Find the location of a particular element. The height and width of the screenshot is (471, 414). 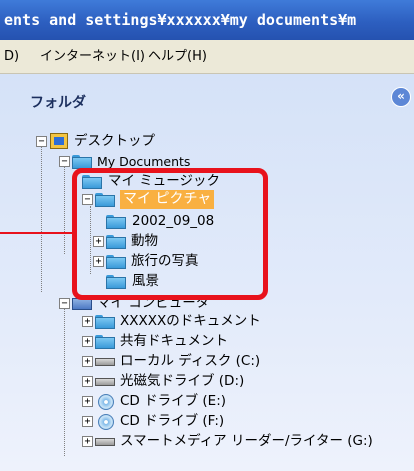

menu-bar: D) インターネット(I) ヘルプ(H) is located at coordinates (207, 57).